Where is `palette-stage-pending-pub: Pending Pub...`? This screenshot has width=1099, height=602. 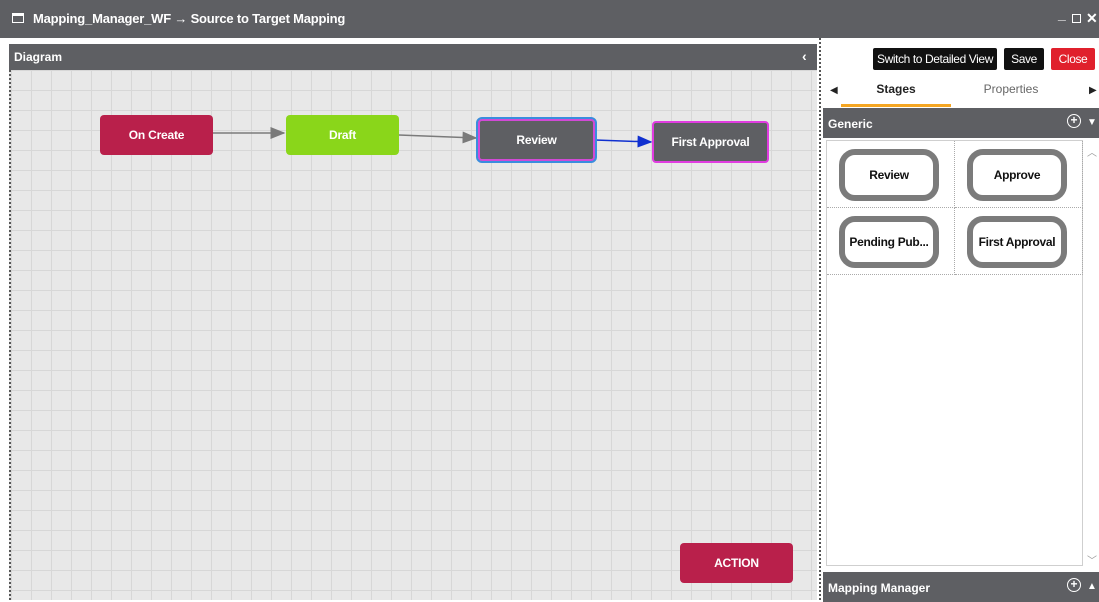 palette-stage-pending-pub: Pending Pub... is located at coordinates (889, 242).